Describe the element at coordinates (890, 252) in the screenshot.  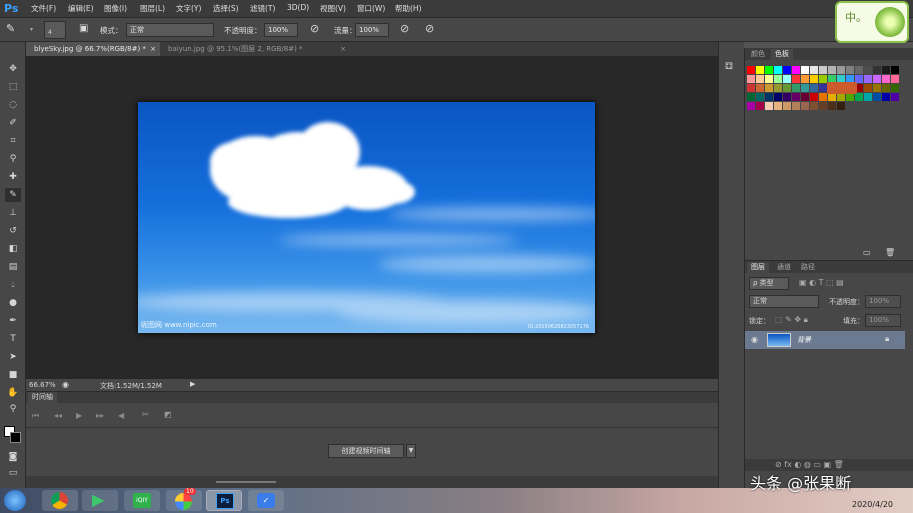
I see `trash-icon: 🗑︎` at that location.